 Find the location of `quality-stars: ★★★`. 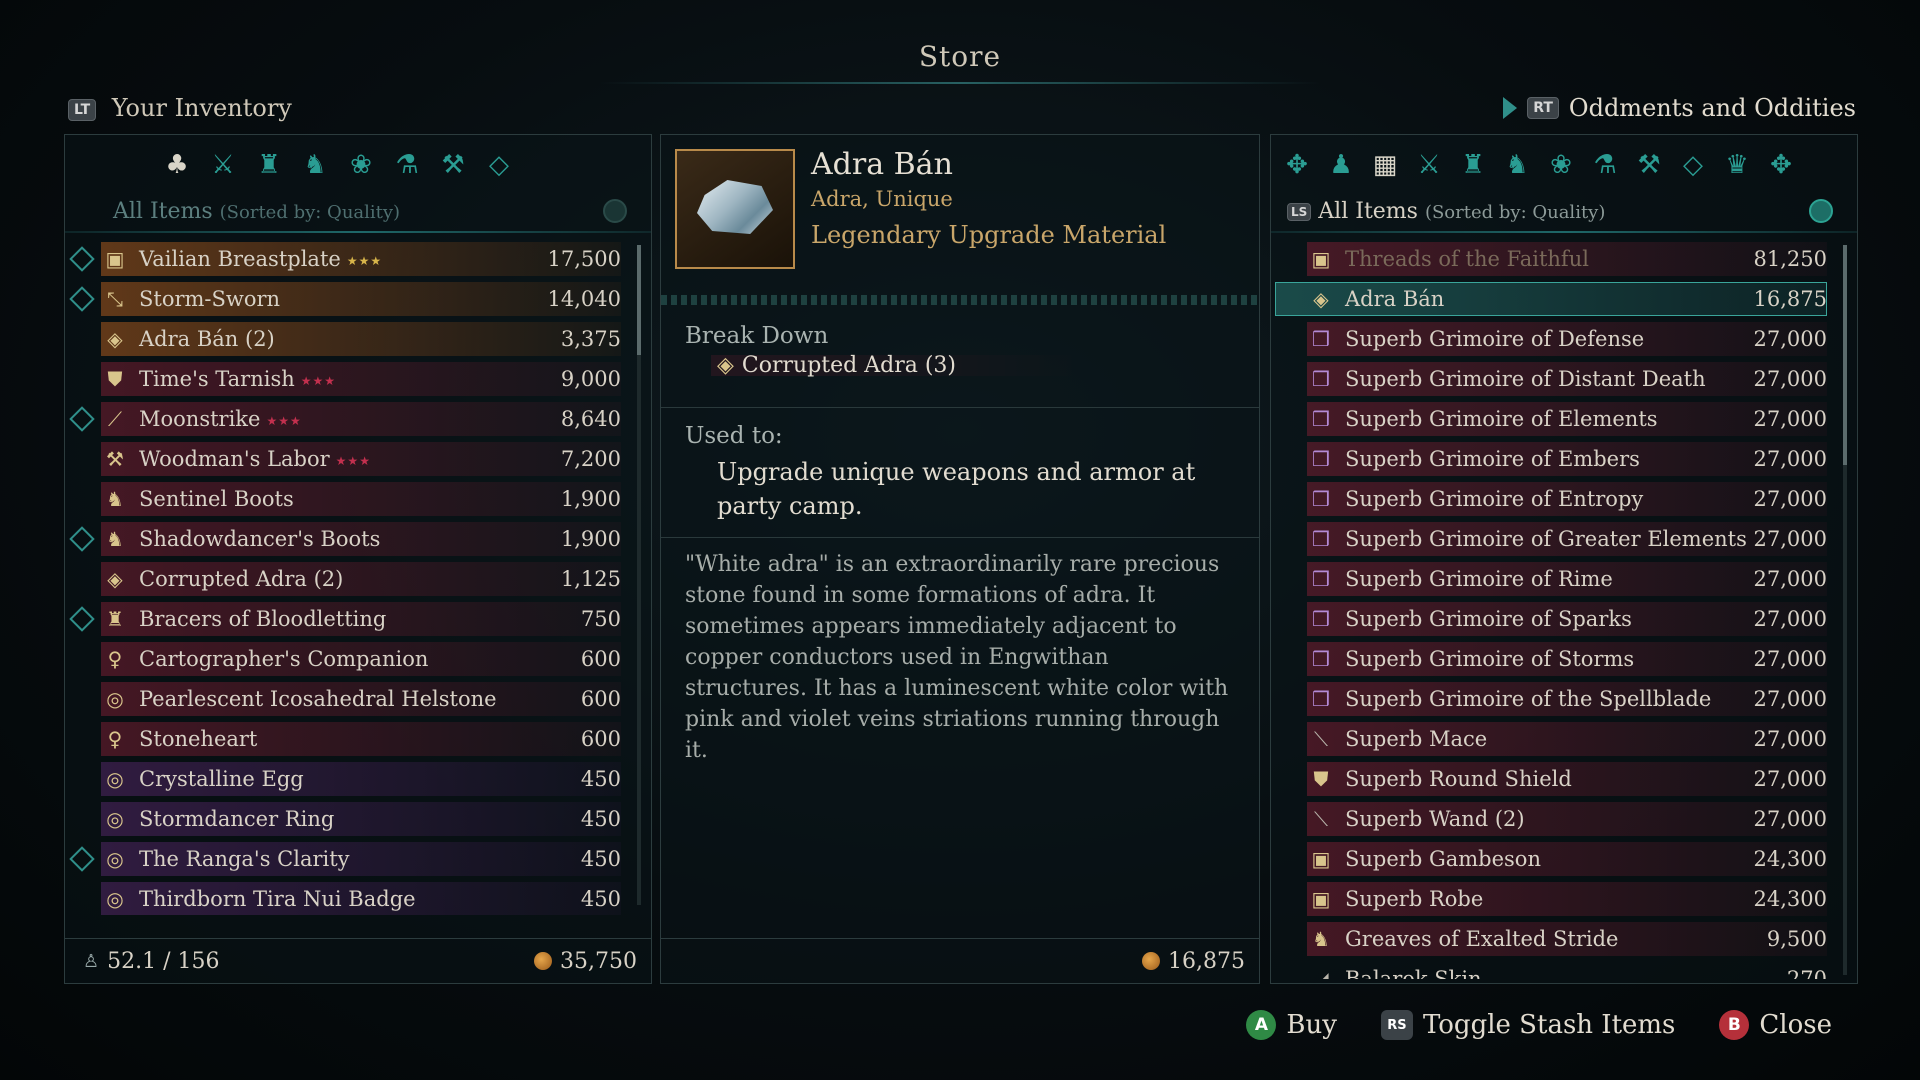

quality-stars: ★★★ is located at coordinates (364, 260).